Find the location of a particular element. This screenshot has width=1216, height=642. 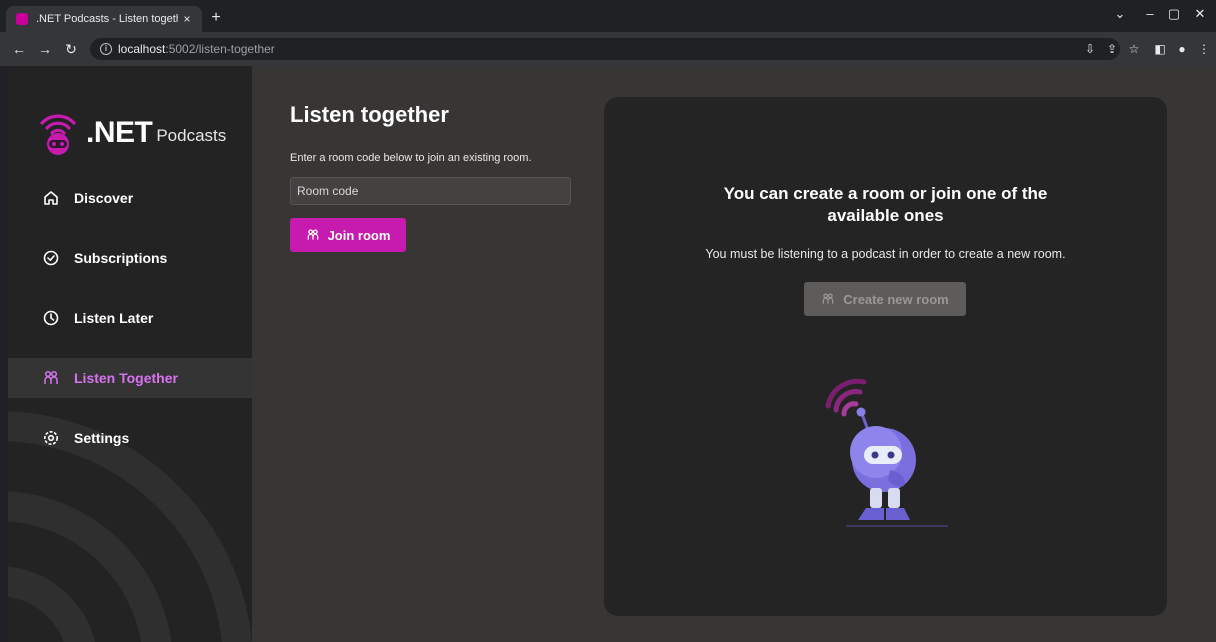

clock-icon is located at coordinates (51, 318).